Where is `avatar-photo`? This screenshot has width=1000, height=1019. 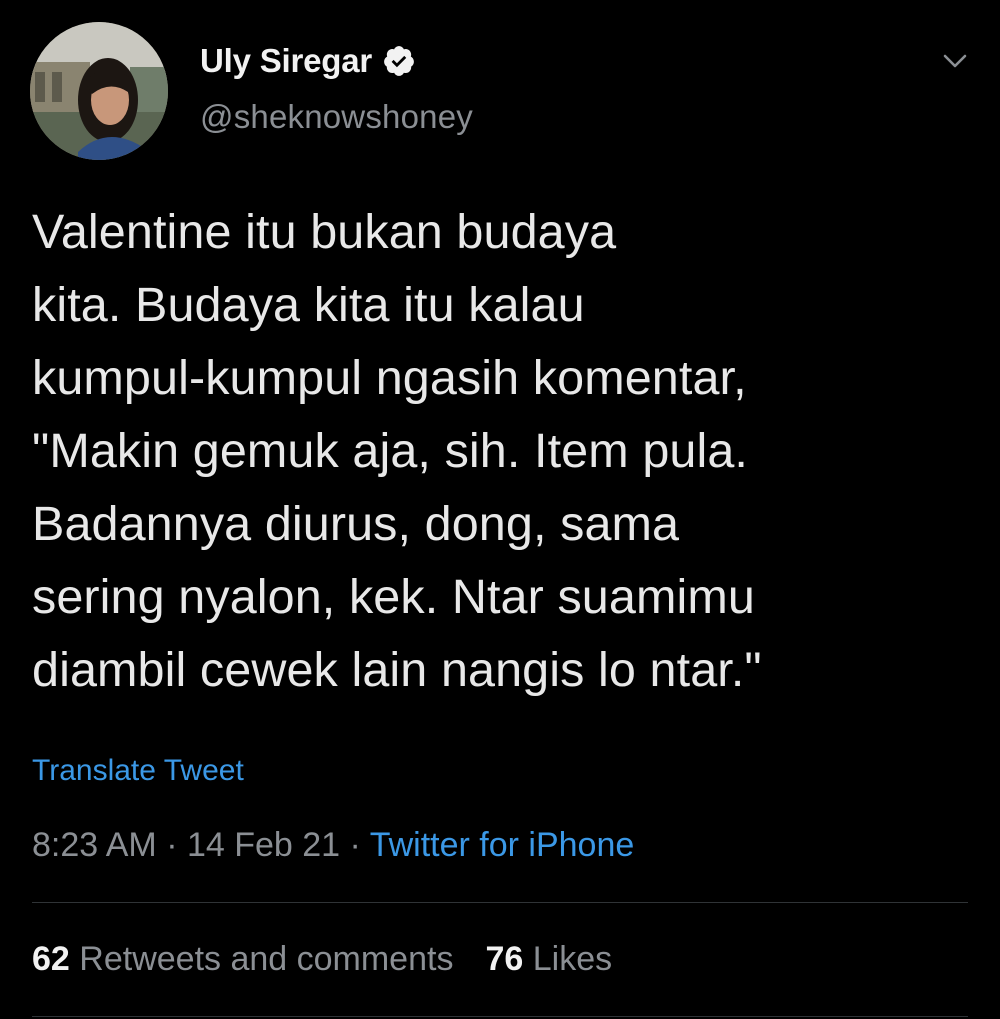
avatar-photo is located at coordinates (99, 91).